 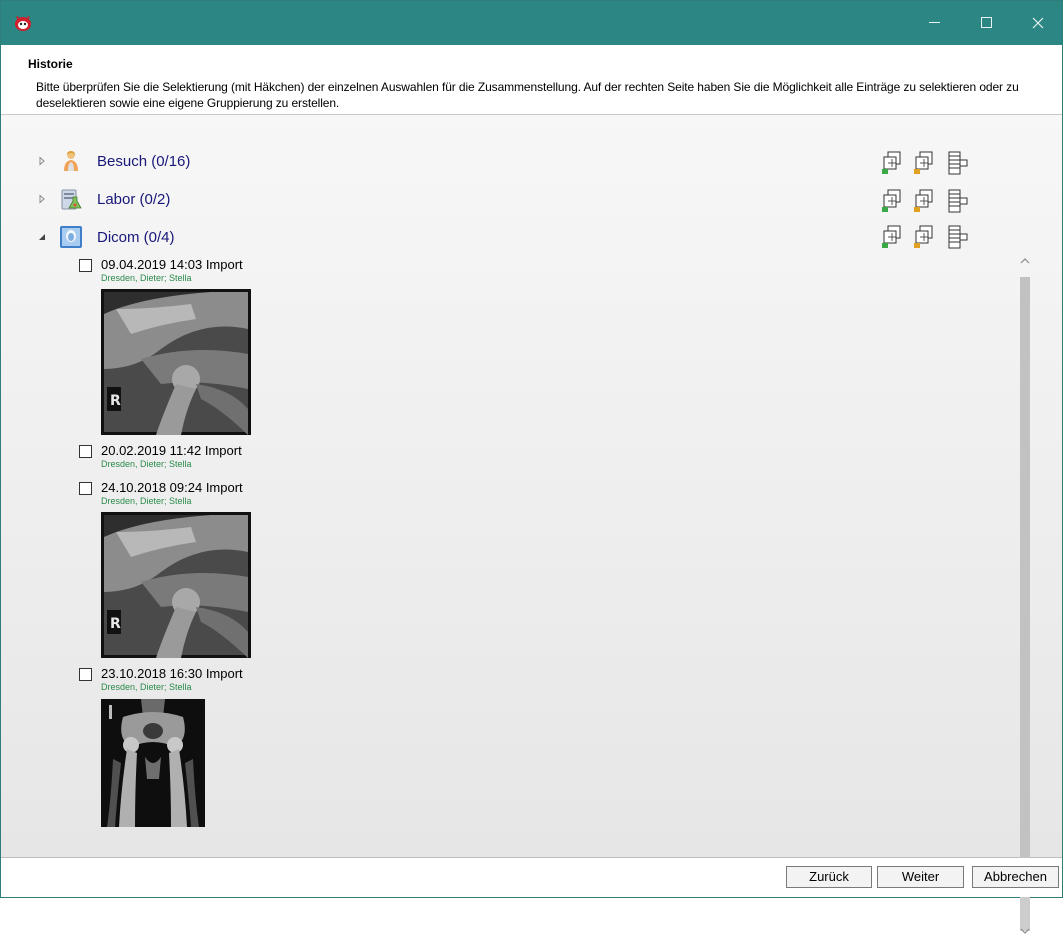 I want to click on xray-thumbnail, so click(x=153, y=763).